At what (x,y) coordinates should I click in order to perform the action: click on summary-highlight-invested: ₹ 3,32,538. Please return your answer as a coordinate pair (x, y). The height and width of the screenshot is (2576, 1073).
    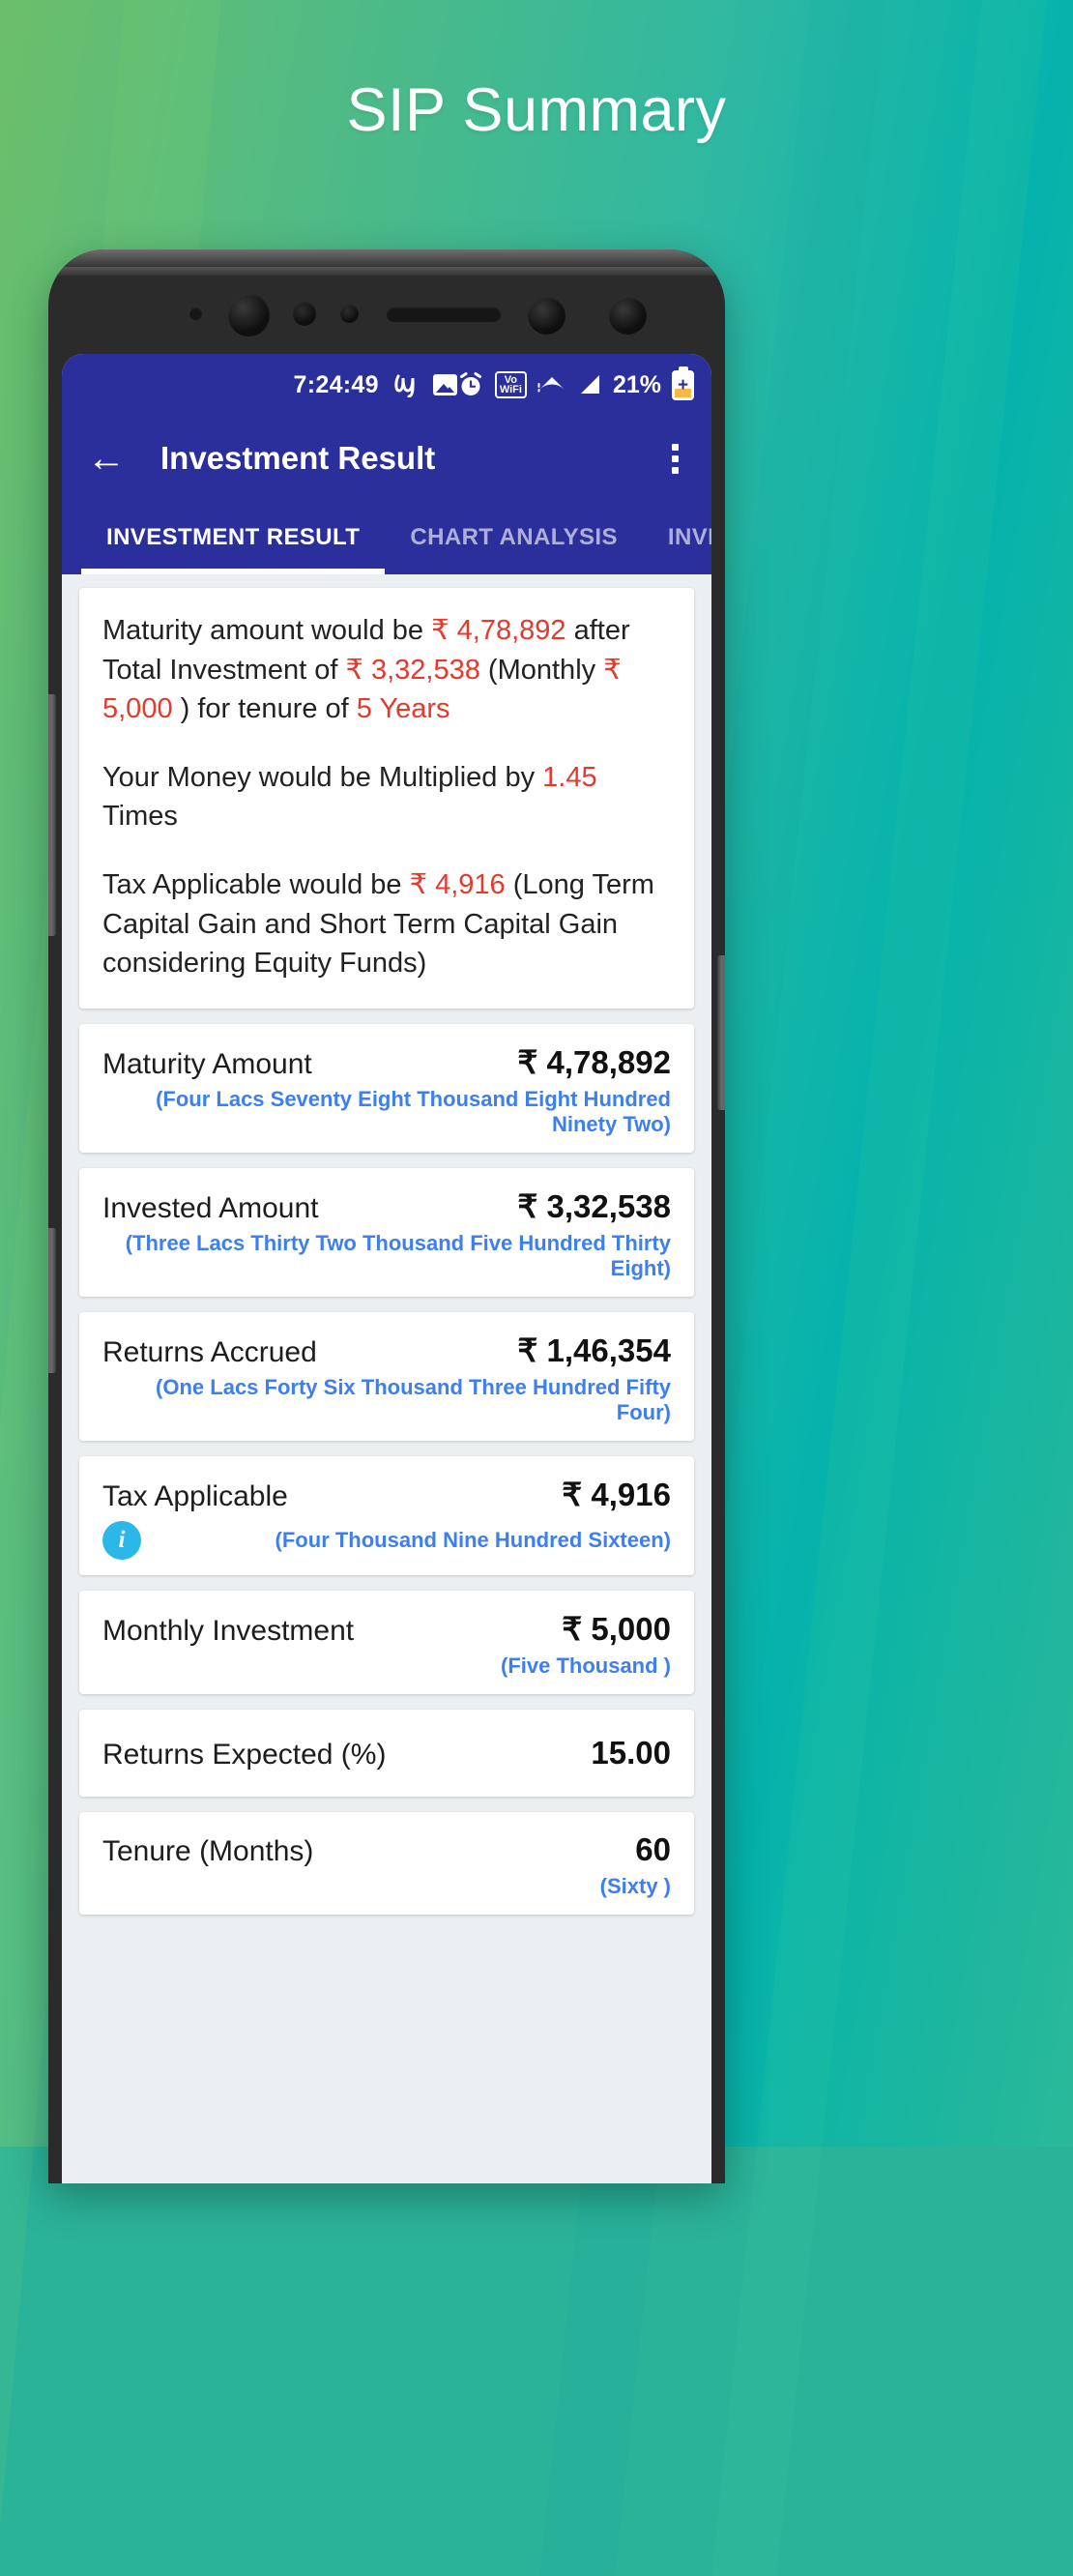
    Looking at the image, I should click on (413, 670).